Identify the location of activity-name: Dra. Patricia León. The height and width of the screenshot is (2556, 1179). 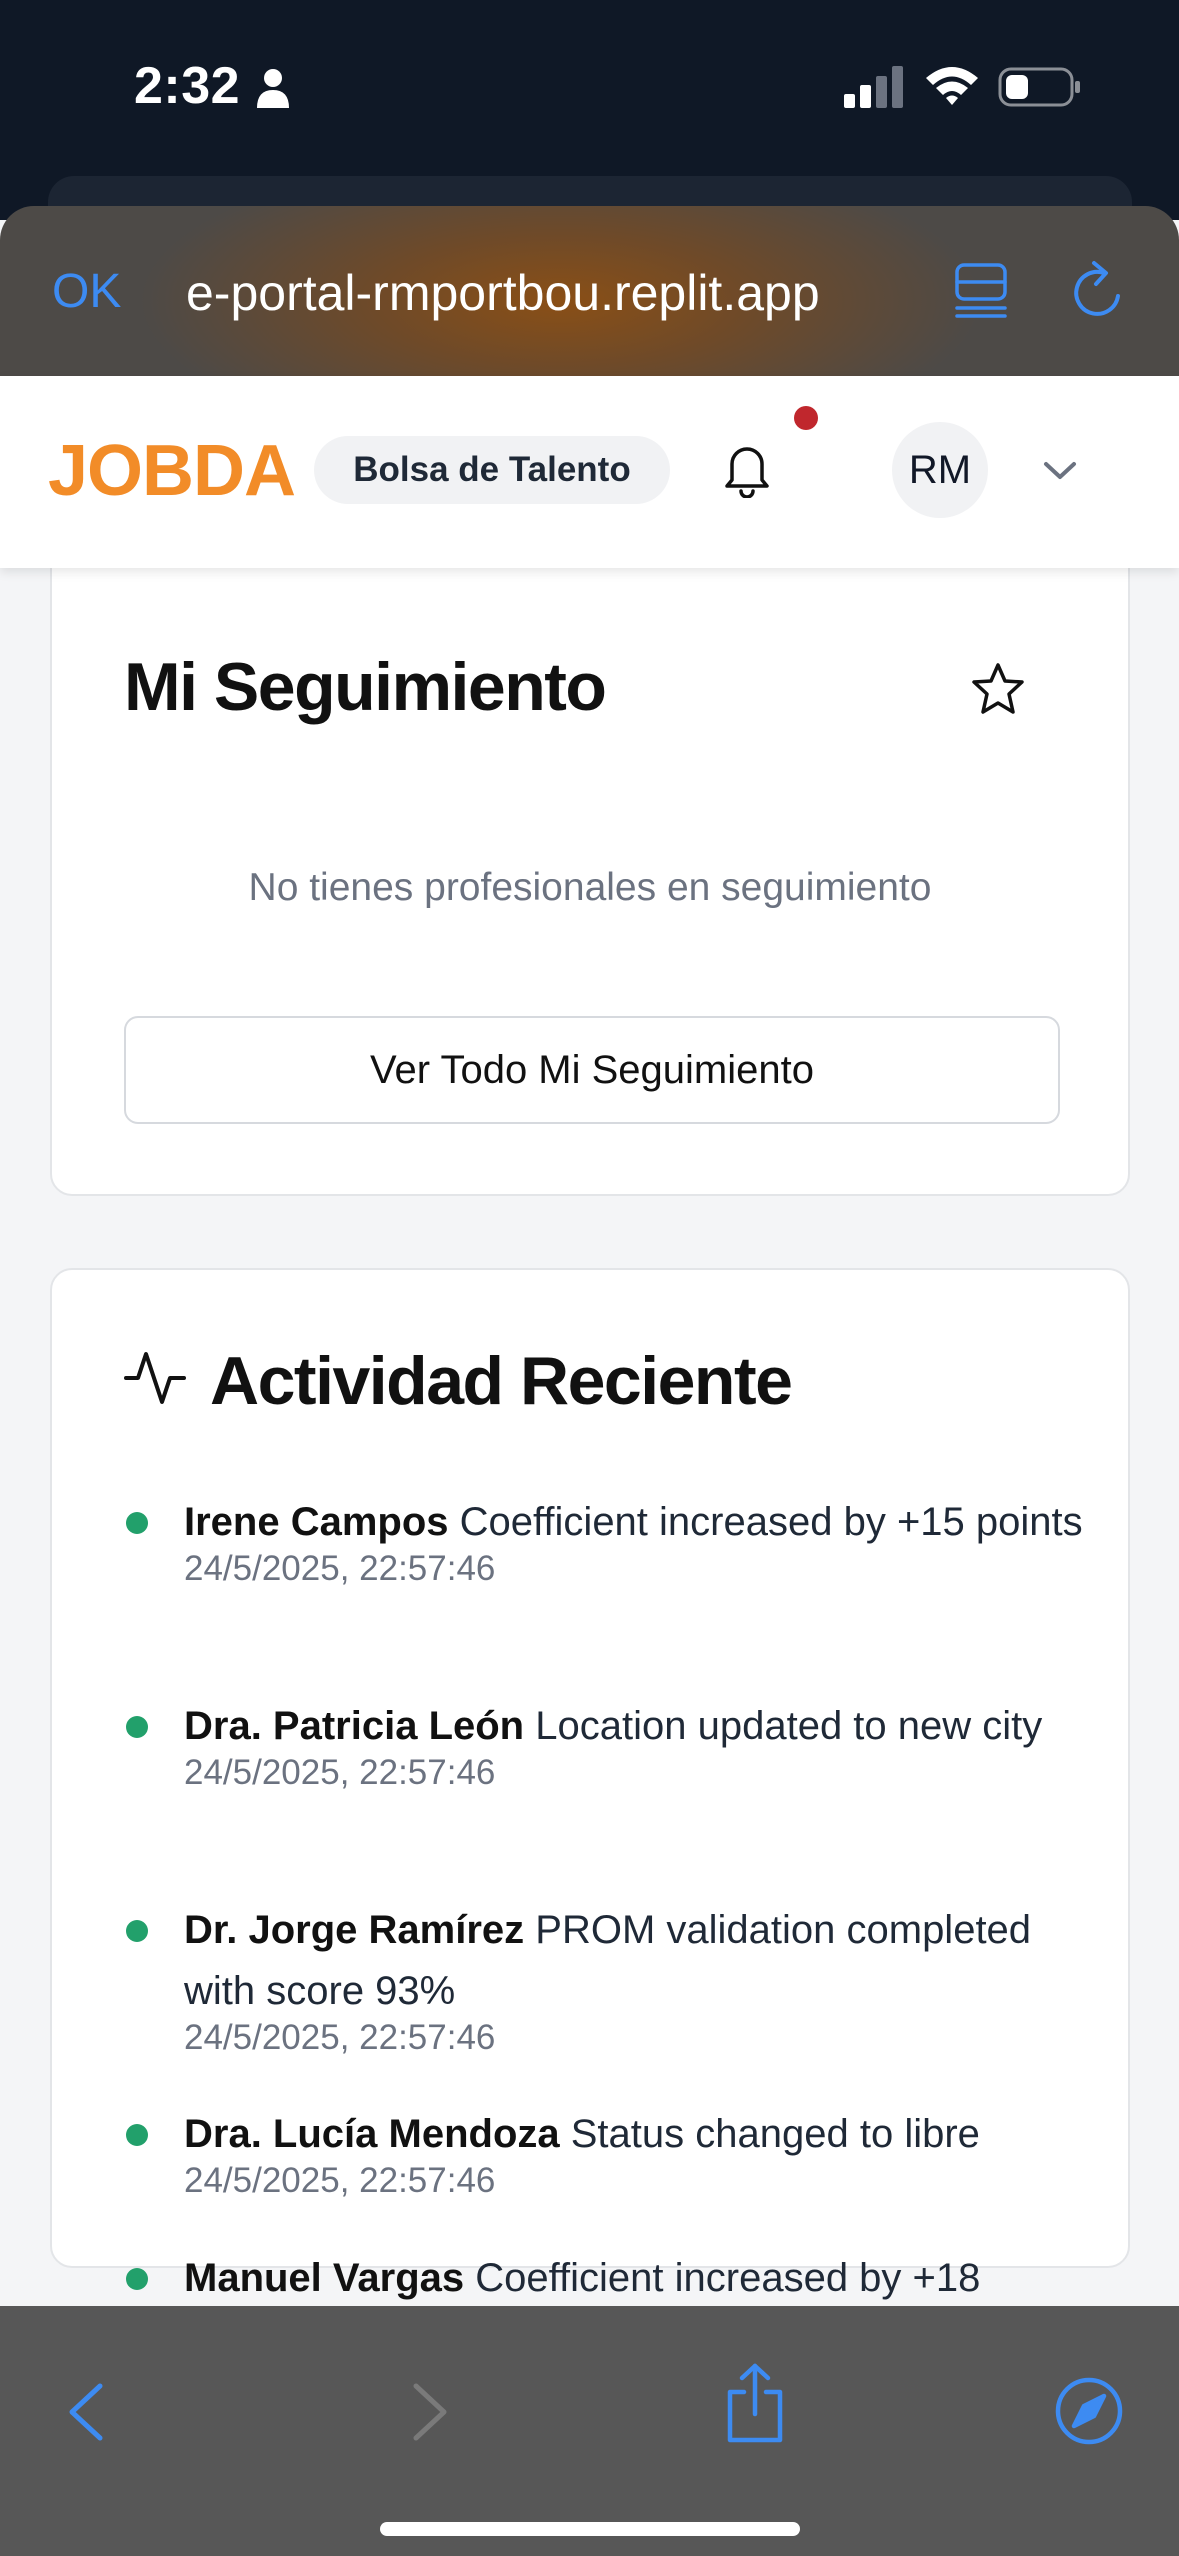
(354, 1726).